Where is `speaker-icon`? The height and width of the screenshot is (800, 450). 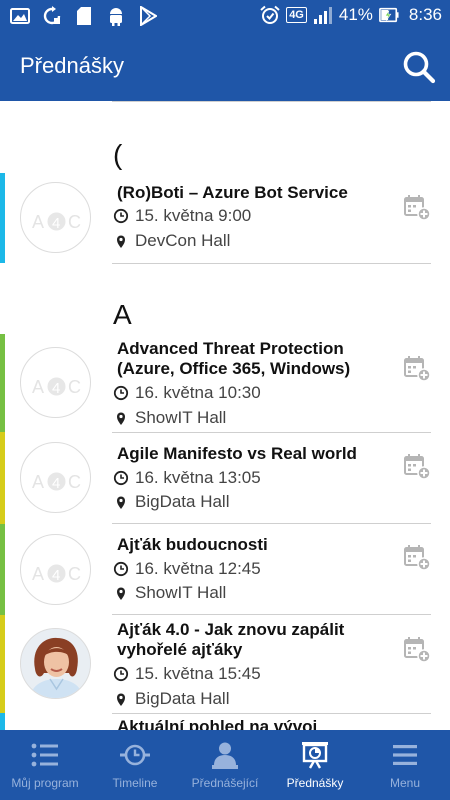
speaker-icon is located at coordinates (225, 755).